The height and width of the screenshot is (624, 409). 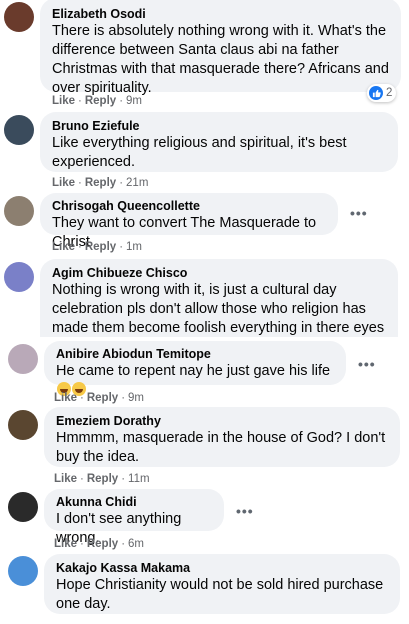 I want to click on timestamp: 1m, so click(x=134, y=247).